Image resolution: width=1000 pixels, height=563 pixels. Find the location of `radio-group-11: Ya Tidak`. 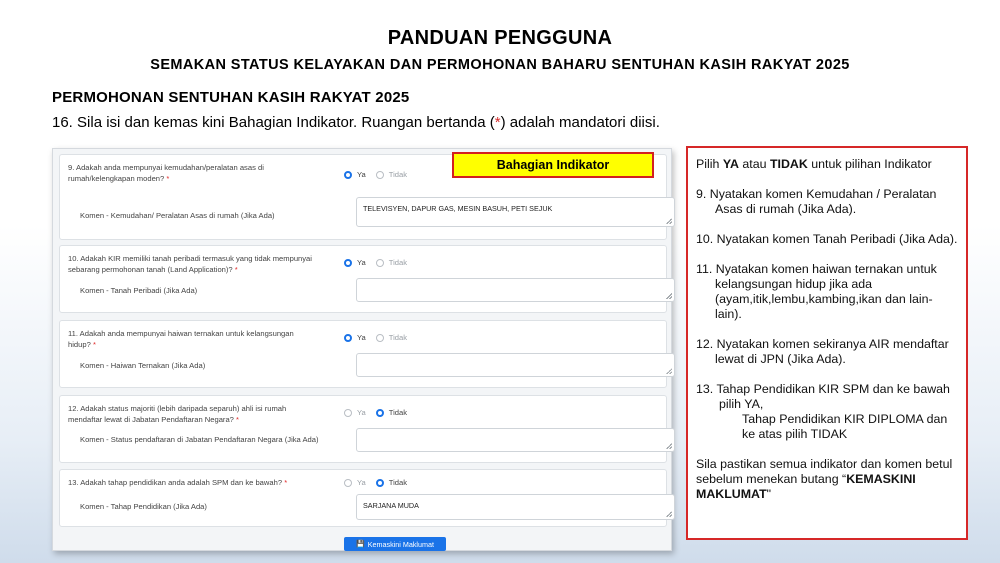

radio-group-11: Ya Tidak is located at coordinates (380, 337).